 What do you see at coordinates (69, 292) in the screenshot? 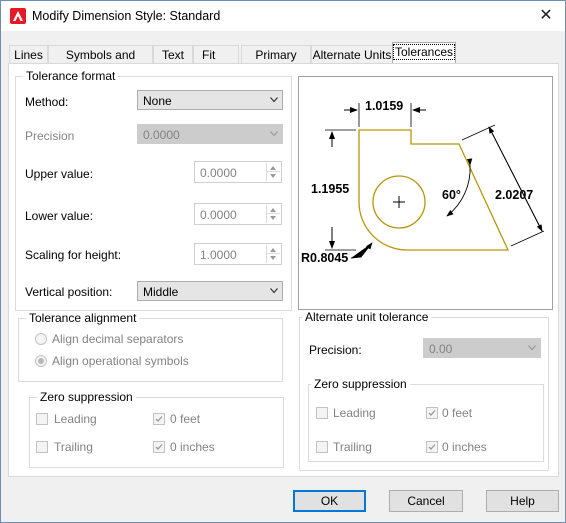
I see `vertical-position-label: Vertical position:` at bounding box center [69, 292].